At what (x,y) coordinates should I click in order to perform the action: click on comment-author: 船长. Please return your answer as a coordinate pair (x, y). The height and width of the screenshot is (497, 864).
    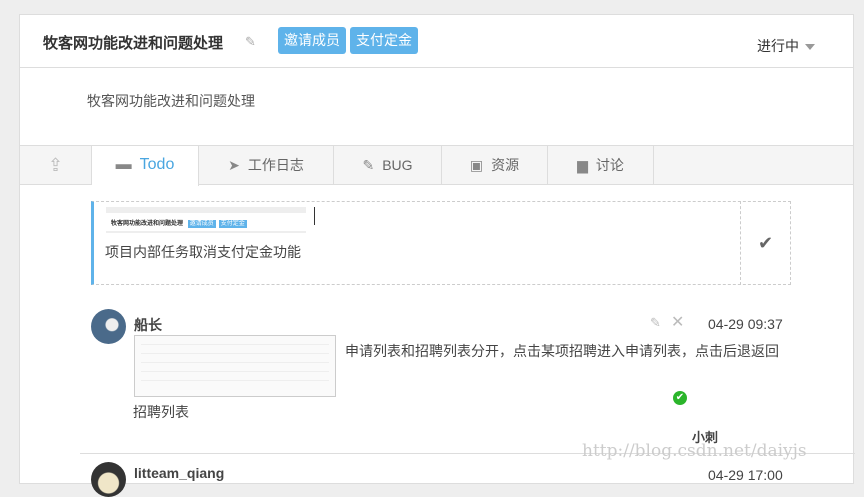
    Looking at the image, I should click on (148, 325).